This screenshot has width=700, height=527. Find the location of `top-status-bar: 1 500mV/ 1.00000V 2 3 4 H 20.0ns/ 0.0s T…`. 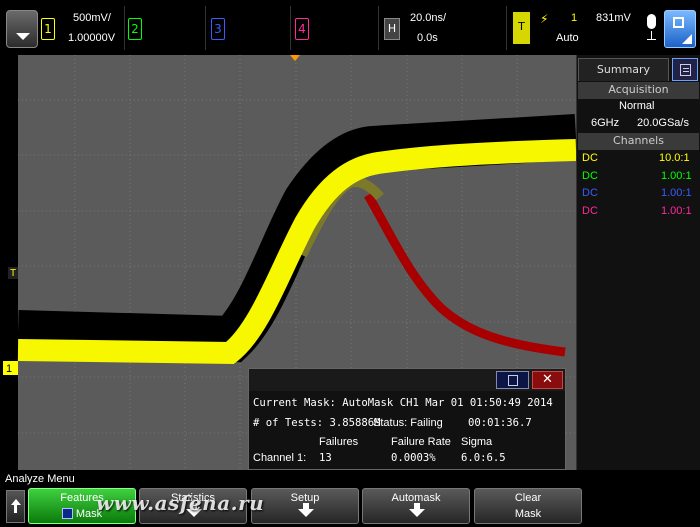

top-status-bar: 1 500mV/ 1.00000V 2 3 4 H 20.0ns/ 0.0s T… is located at coordinates (350, 27).